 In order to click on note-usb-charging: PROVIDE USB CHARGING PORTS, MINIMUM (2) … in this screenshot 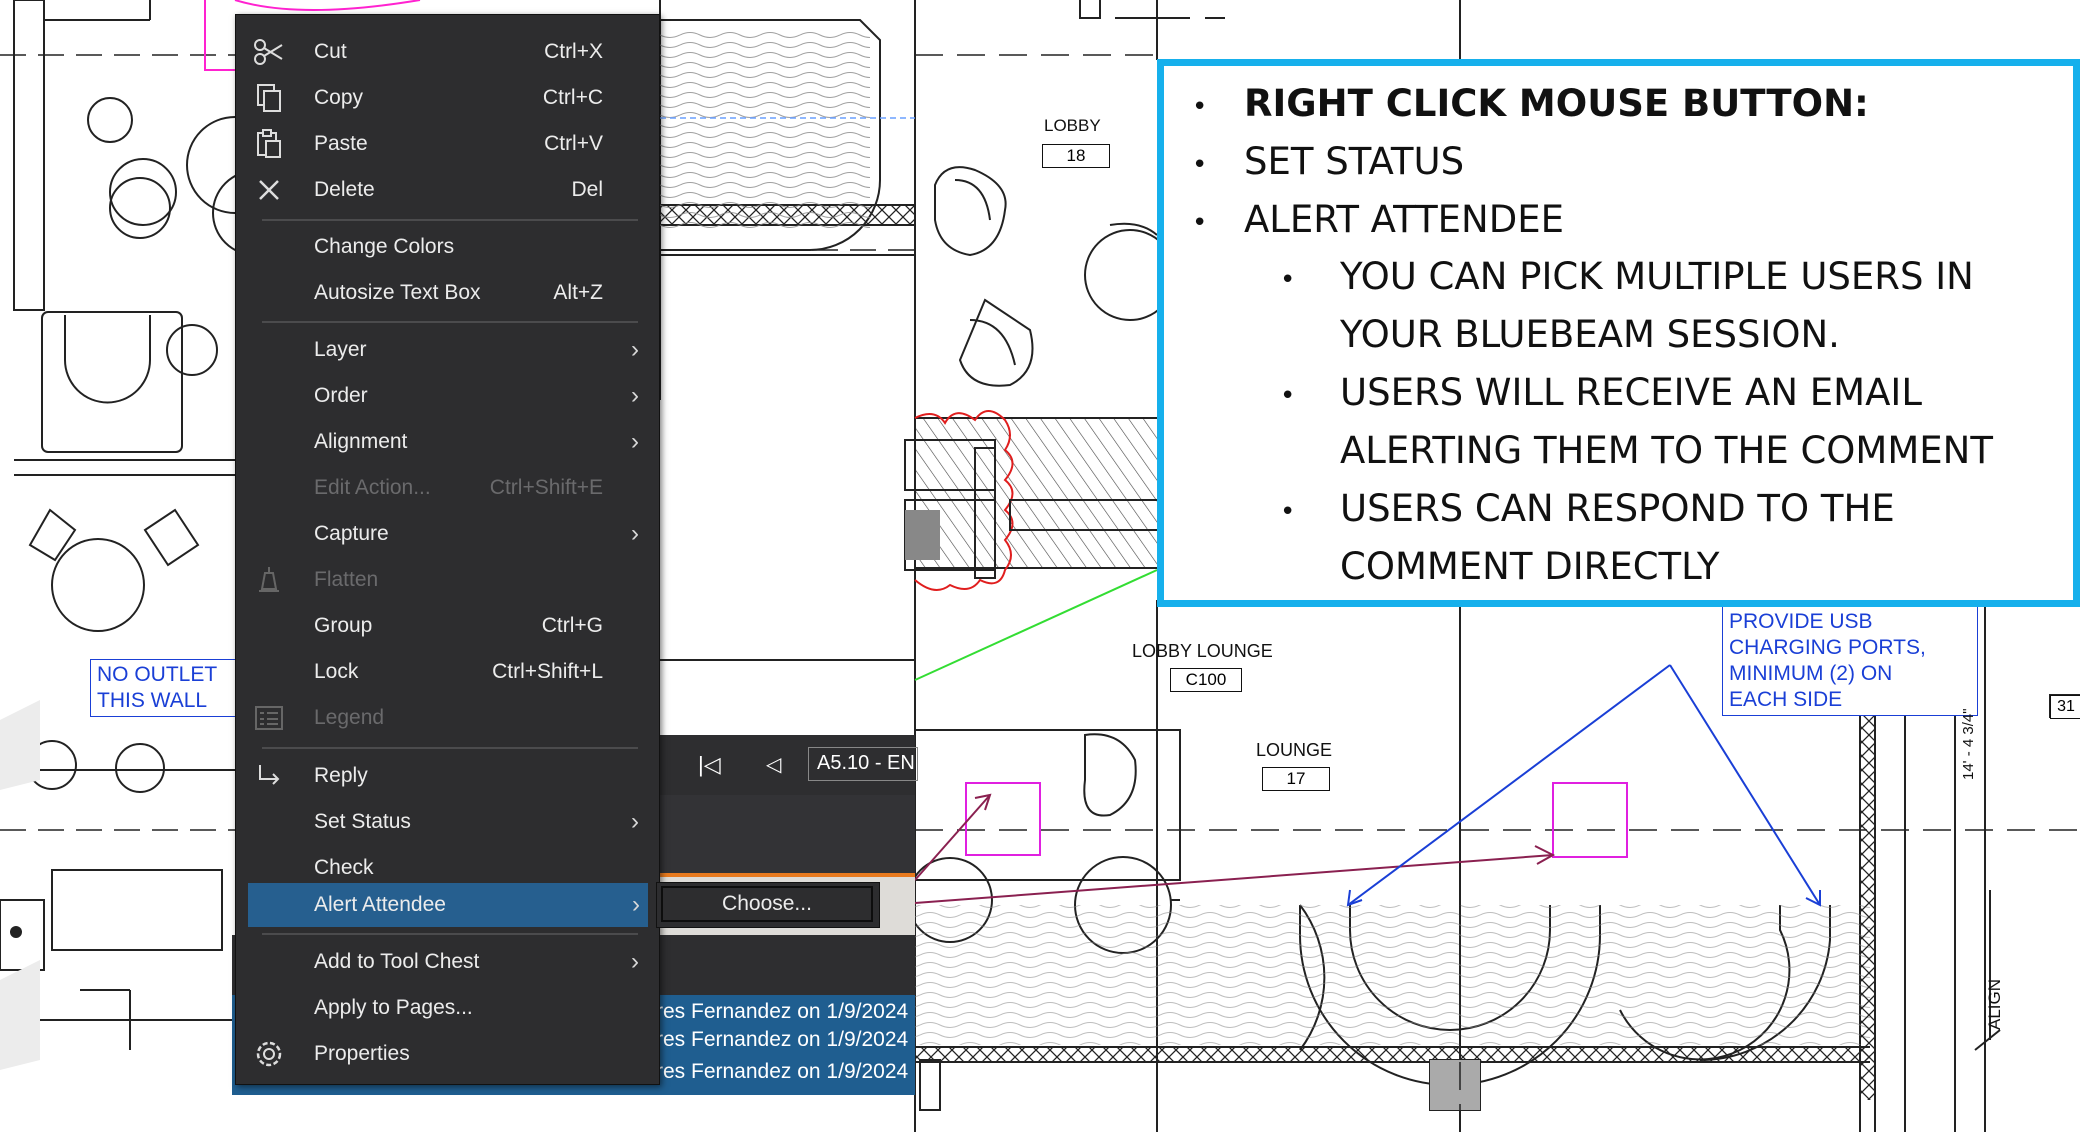, I will do `click(1850, 661)`.